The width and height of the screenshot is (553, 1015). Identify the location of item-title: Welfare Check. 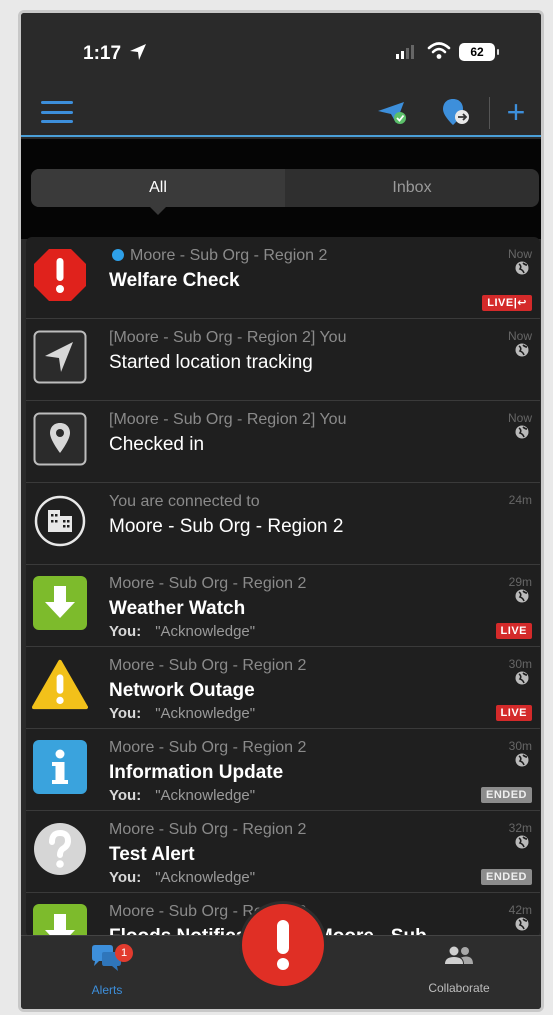
(174, 280).